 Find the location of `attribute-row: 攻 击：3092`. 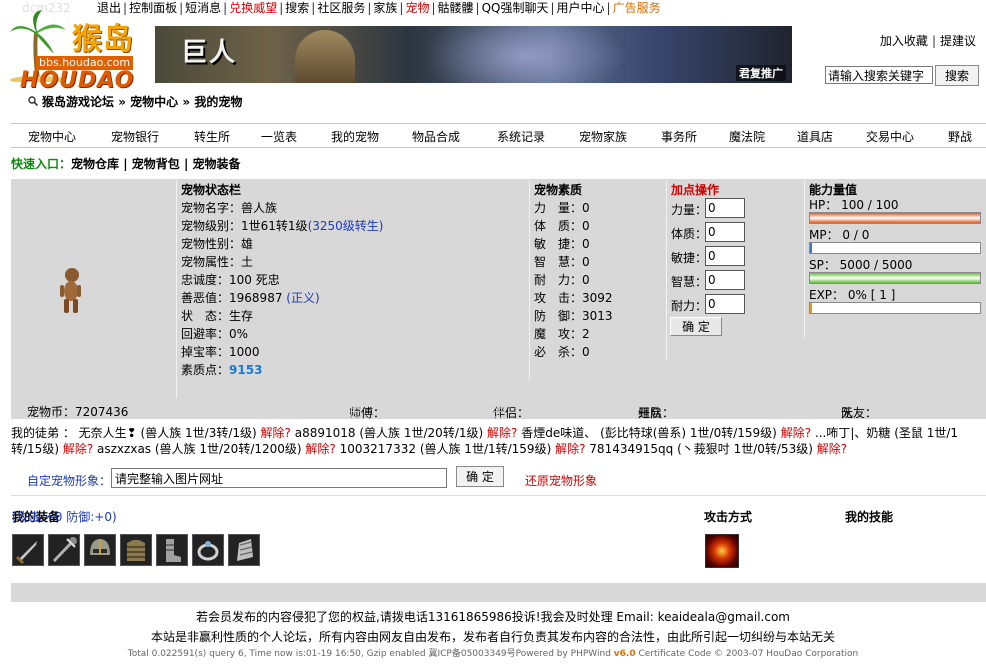

attribute-row: 攻 击：3092 is located at coordinates (573, 297).